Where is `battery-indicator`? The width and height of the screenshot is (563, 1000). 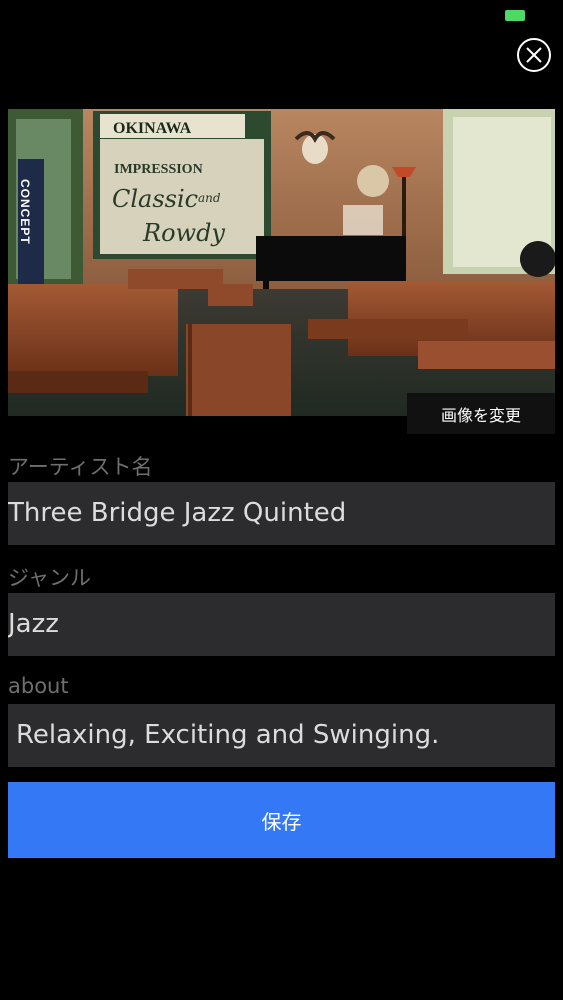
battery-indicator is located at coordinates (515, 15).